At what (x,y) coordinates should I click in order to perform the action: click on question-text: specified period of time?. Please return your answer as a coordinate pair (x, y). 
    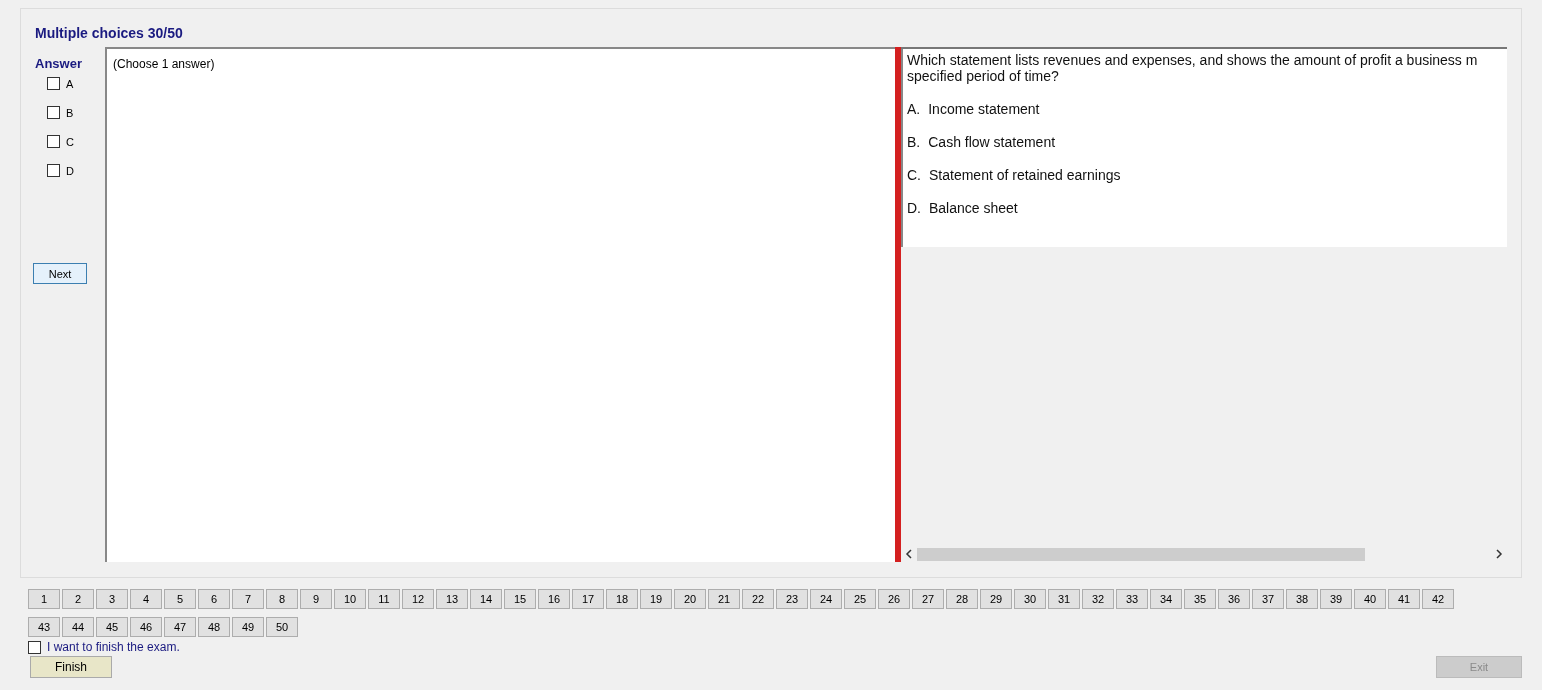
    Looking at the image, I should click on (983, 76).